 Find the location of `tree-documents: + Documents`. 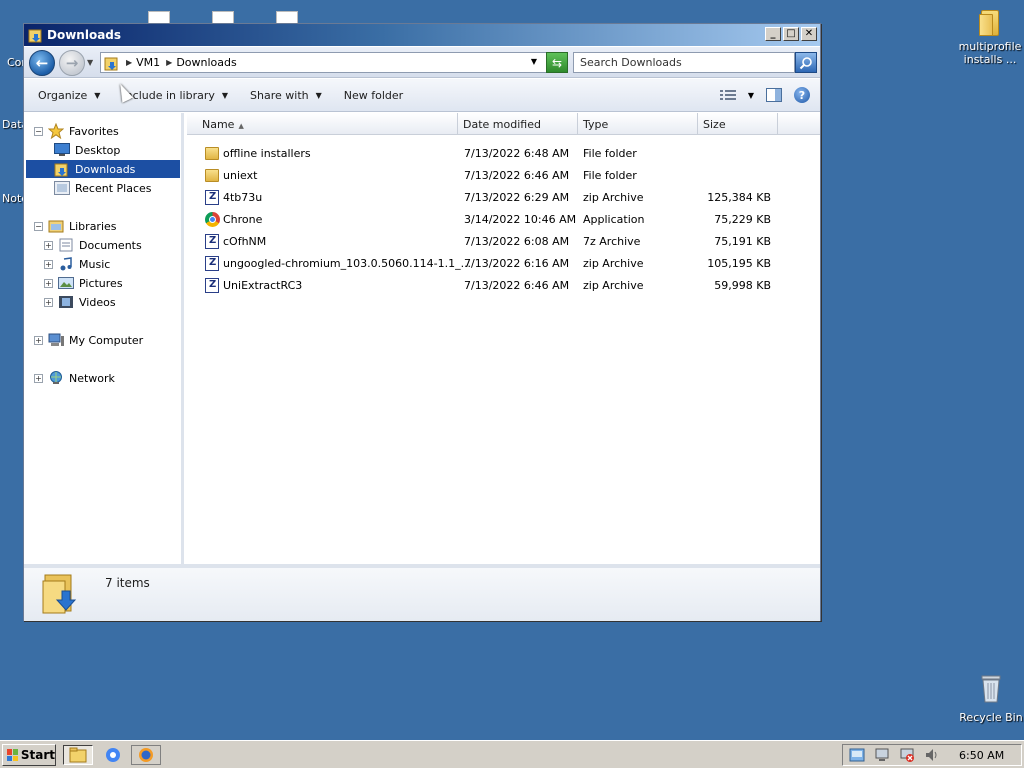

tree-documents: + Documents is located at coordinates (93, 245).